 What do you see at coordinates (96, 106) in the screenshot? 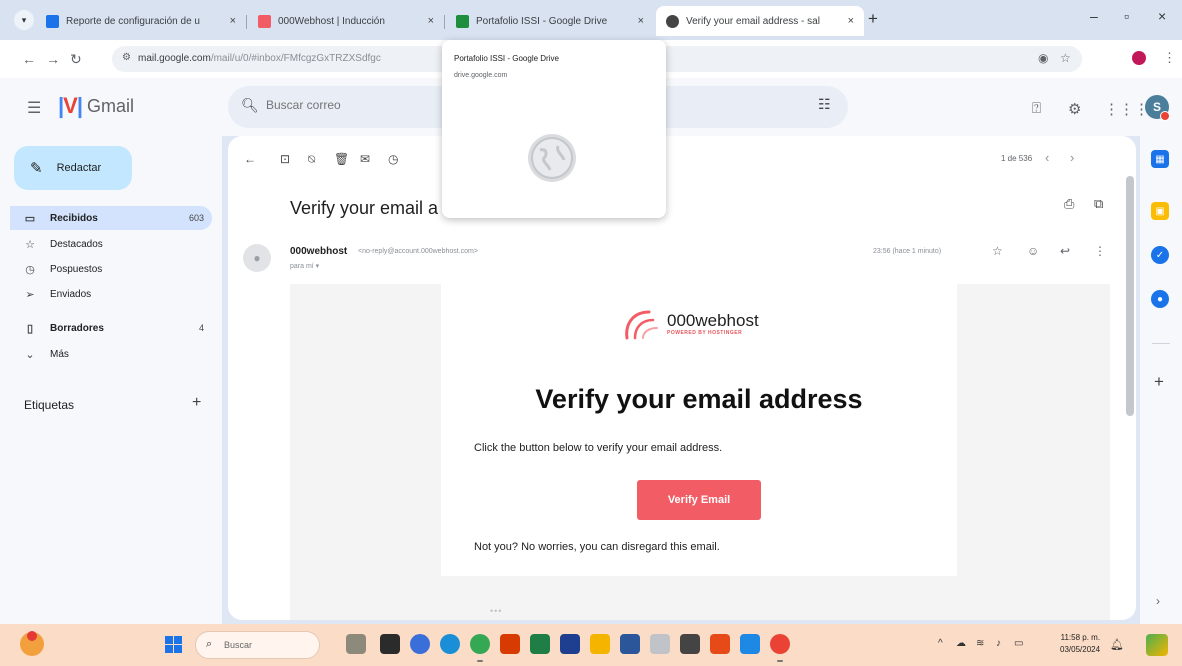
I see `gmail-logo: |V| Gmail` at bounding box center [96, 106].